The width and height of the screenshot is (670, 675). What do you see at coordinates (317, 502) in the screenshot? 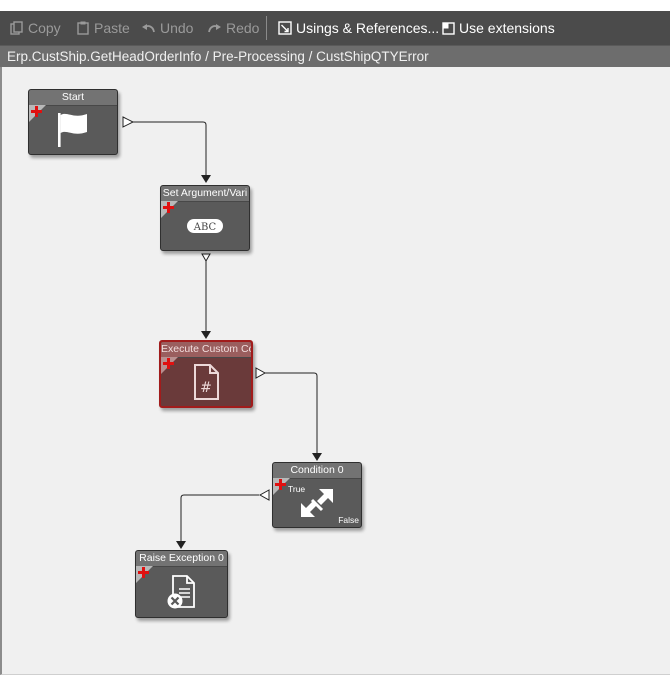
I see `condition-arrows-icon` at bounding box center [317, 502].